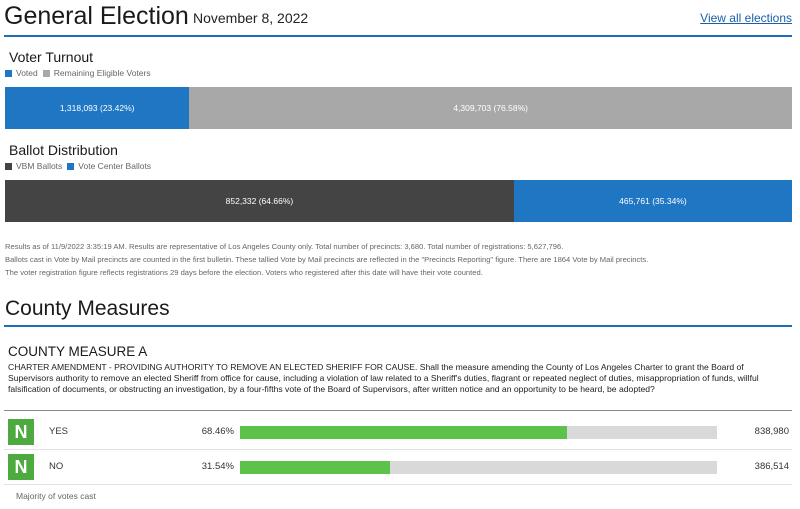 The width and height of the screenshot is (800, 509). What do you see at coordinates (8, 73) in the screenshot?
I see `legend-swatch-voted` at bounding box center [8, 73].